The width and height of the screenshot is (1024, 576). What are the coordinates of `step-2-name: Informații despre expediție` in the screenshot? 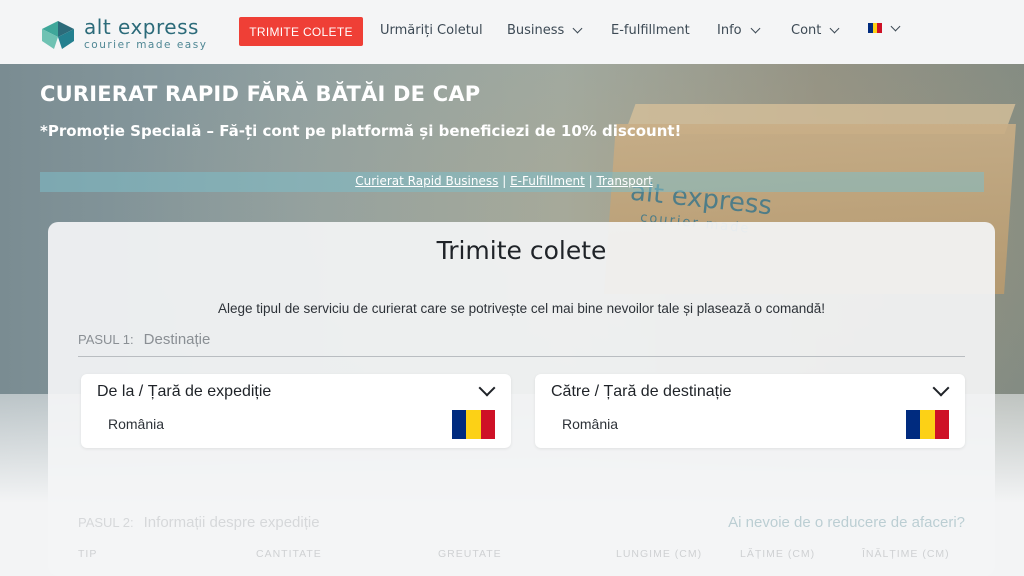 It's located at (231, 522).